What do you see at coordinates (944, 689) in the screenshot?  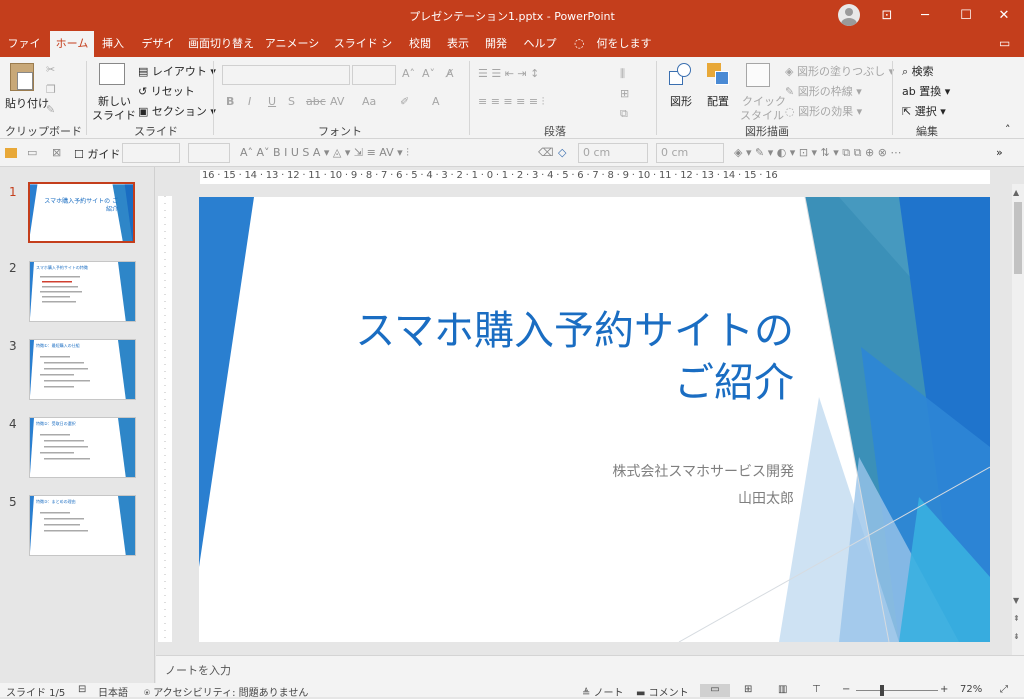 I see `zoom-in-icon: +` at bounding box center [944, 689].